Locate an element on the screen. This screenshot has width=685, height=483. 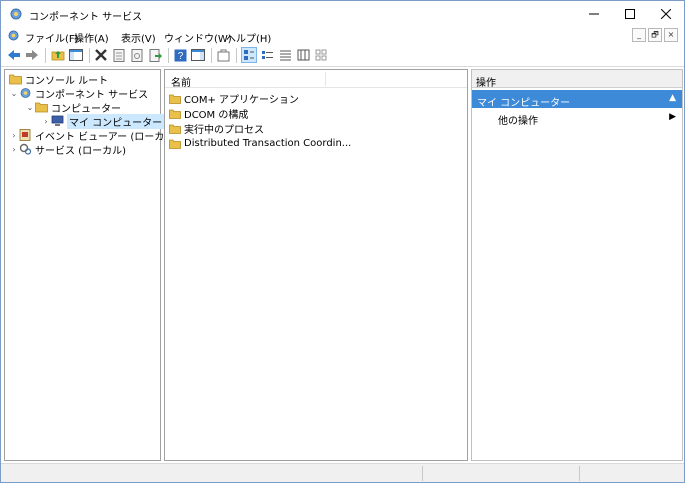
small-icons-icon is located at coordinates (267, 55).